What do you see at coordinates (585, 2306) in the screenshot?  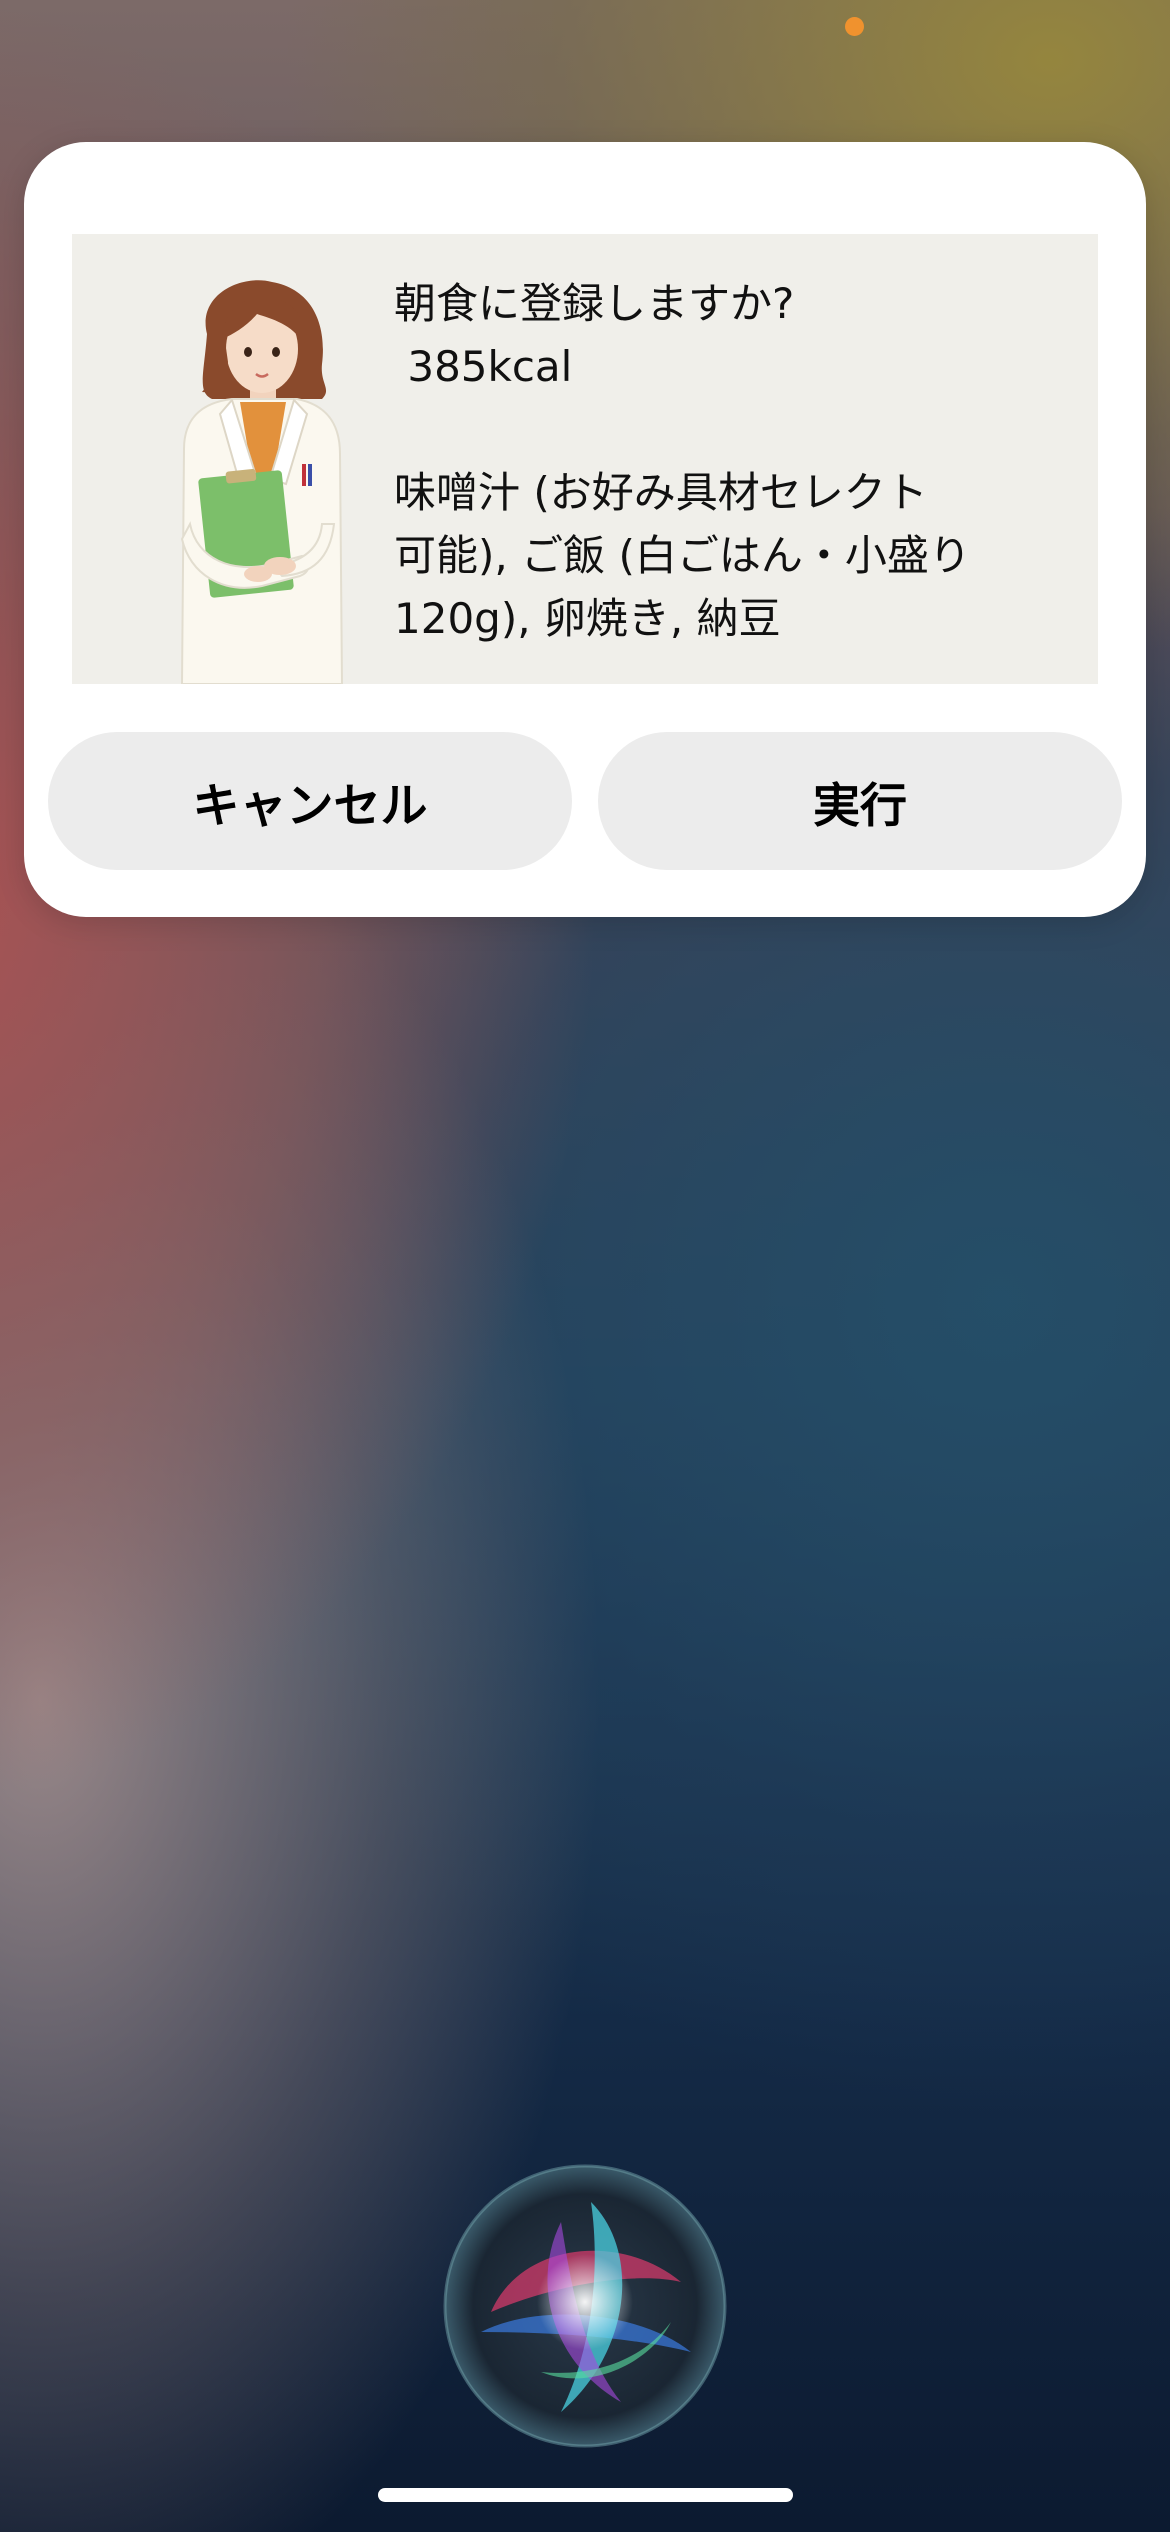 I see `siri-orb-icon` at bounding box center [585, 2306].